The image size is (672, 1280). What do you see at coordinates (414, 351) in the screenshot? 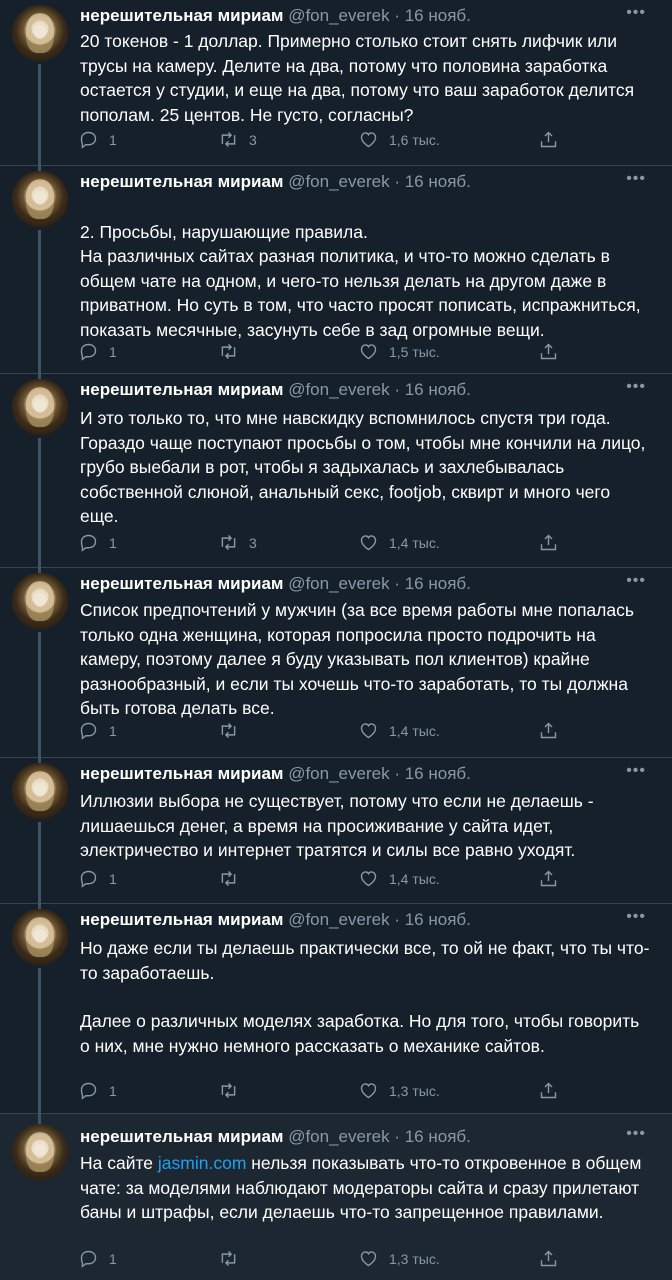
I see `like-count: 1,5 тыс.` at bounding box center [414, 351].